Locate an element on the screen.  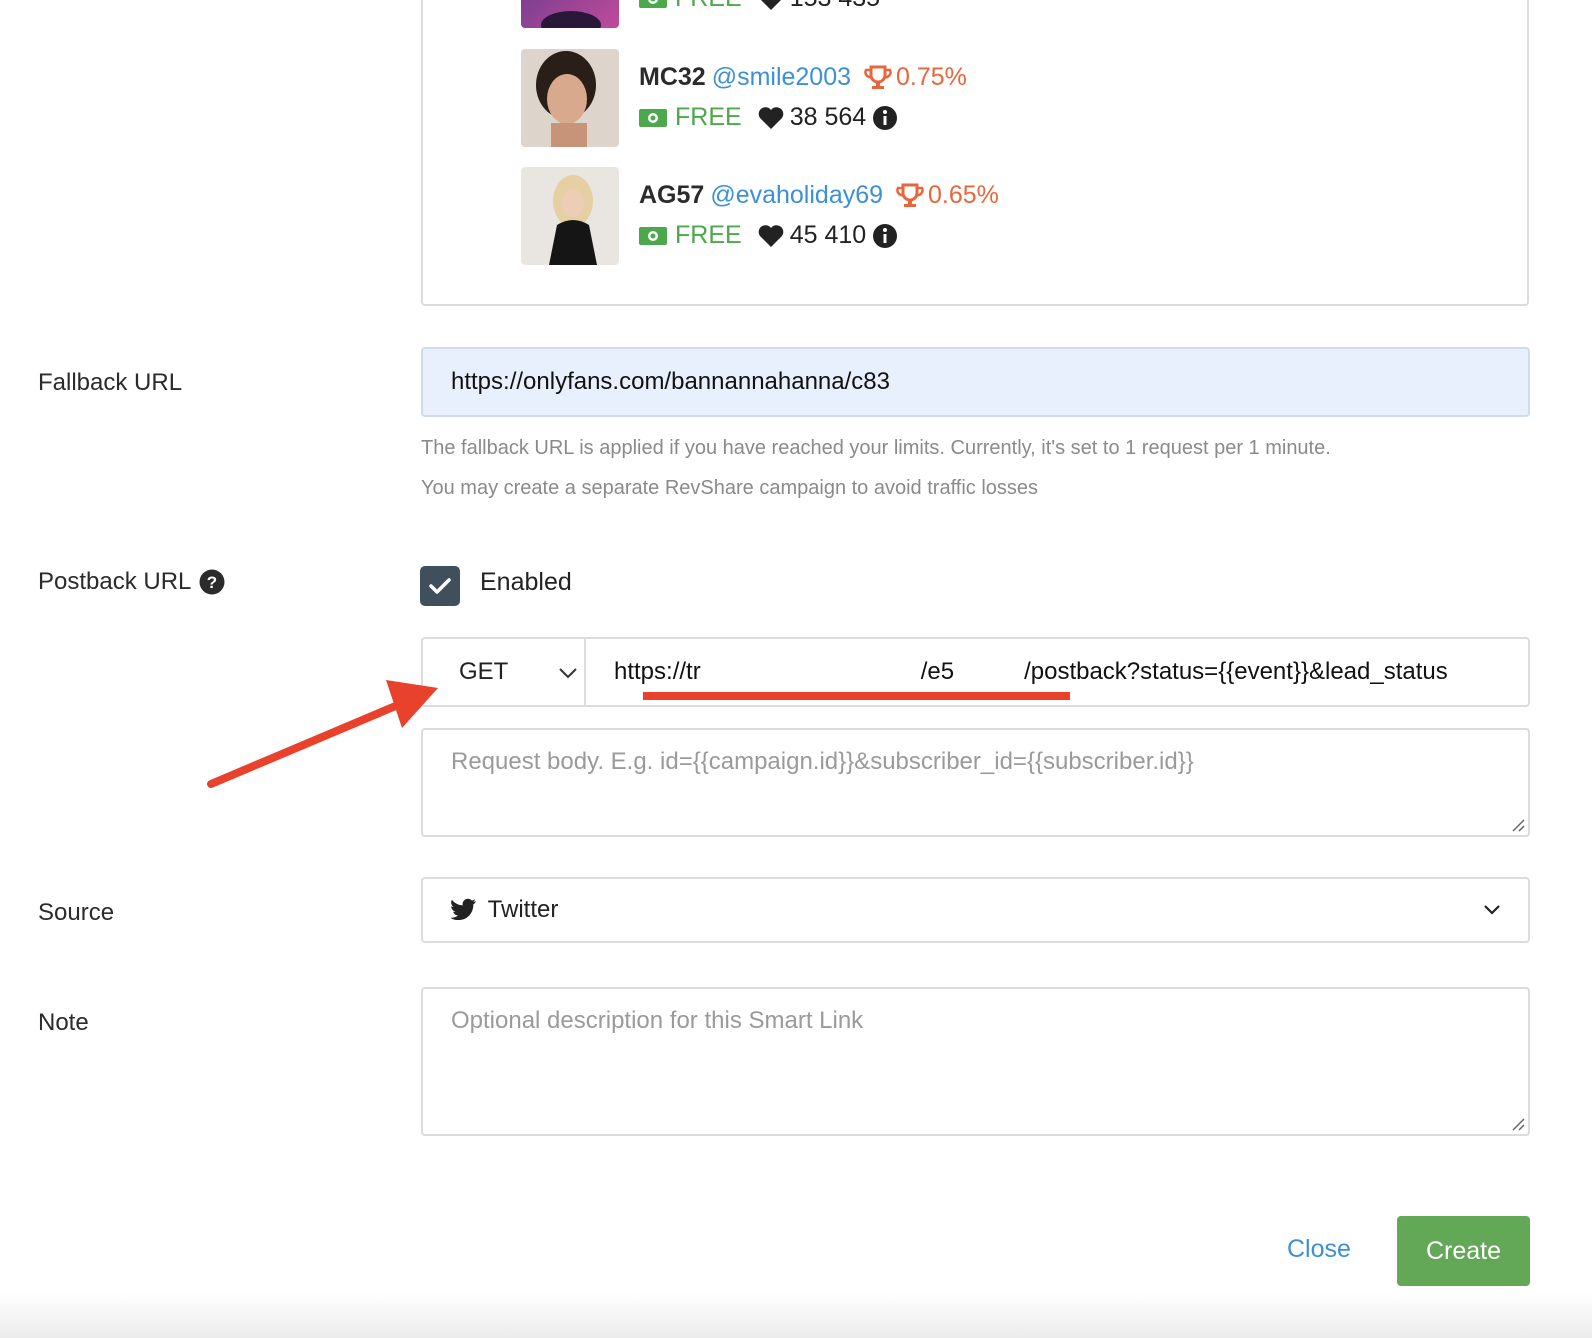
likes: 38 564 is located at coordinates (812, 117).